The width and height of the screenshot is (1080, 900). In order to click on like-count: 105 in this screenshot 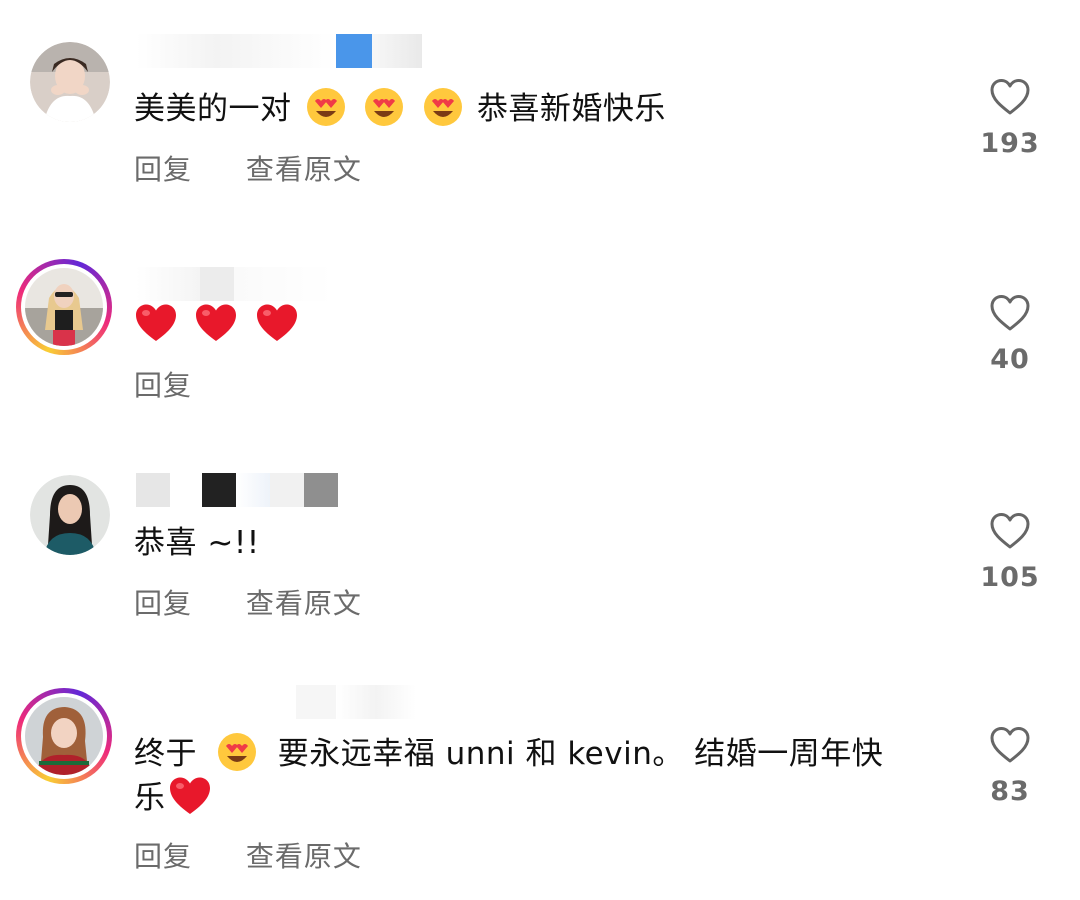, I will do `click(1010, 577)`.